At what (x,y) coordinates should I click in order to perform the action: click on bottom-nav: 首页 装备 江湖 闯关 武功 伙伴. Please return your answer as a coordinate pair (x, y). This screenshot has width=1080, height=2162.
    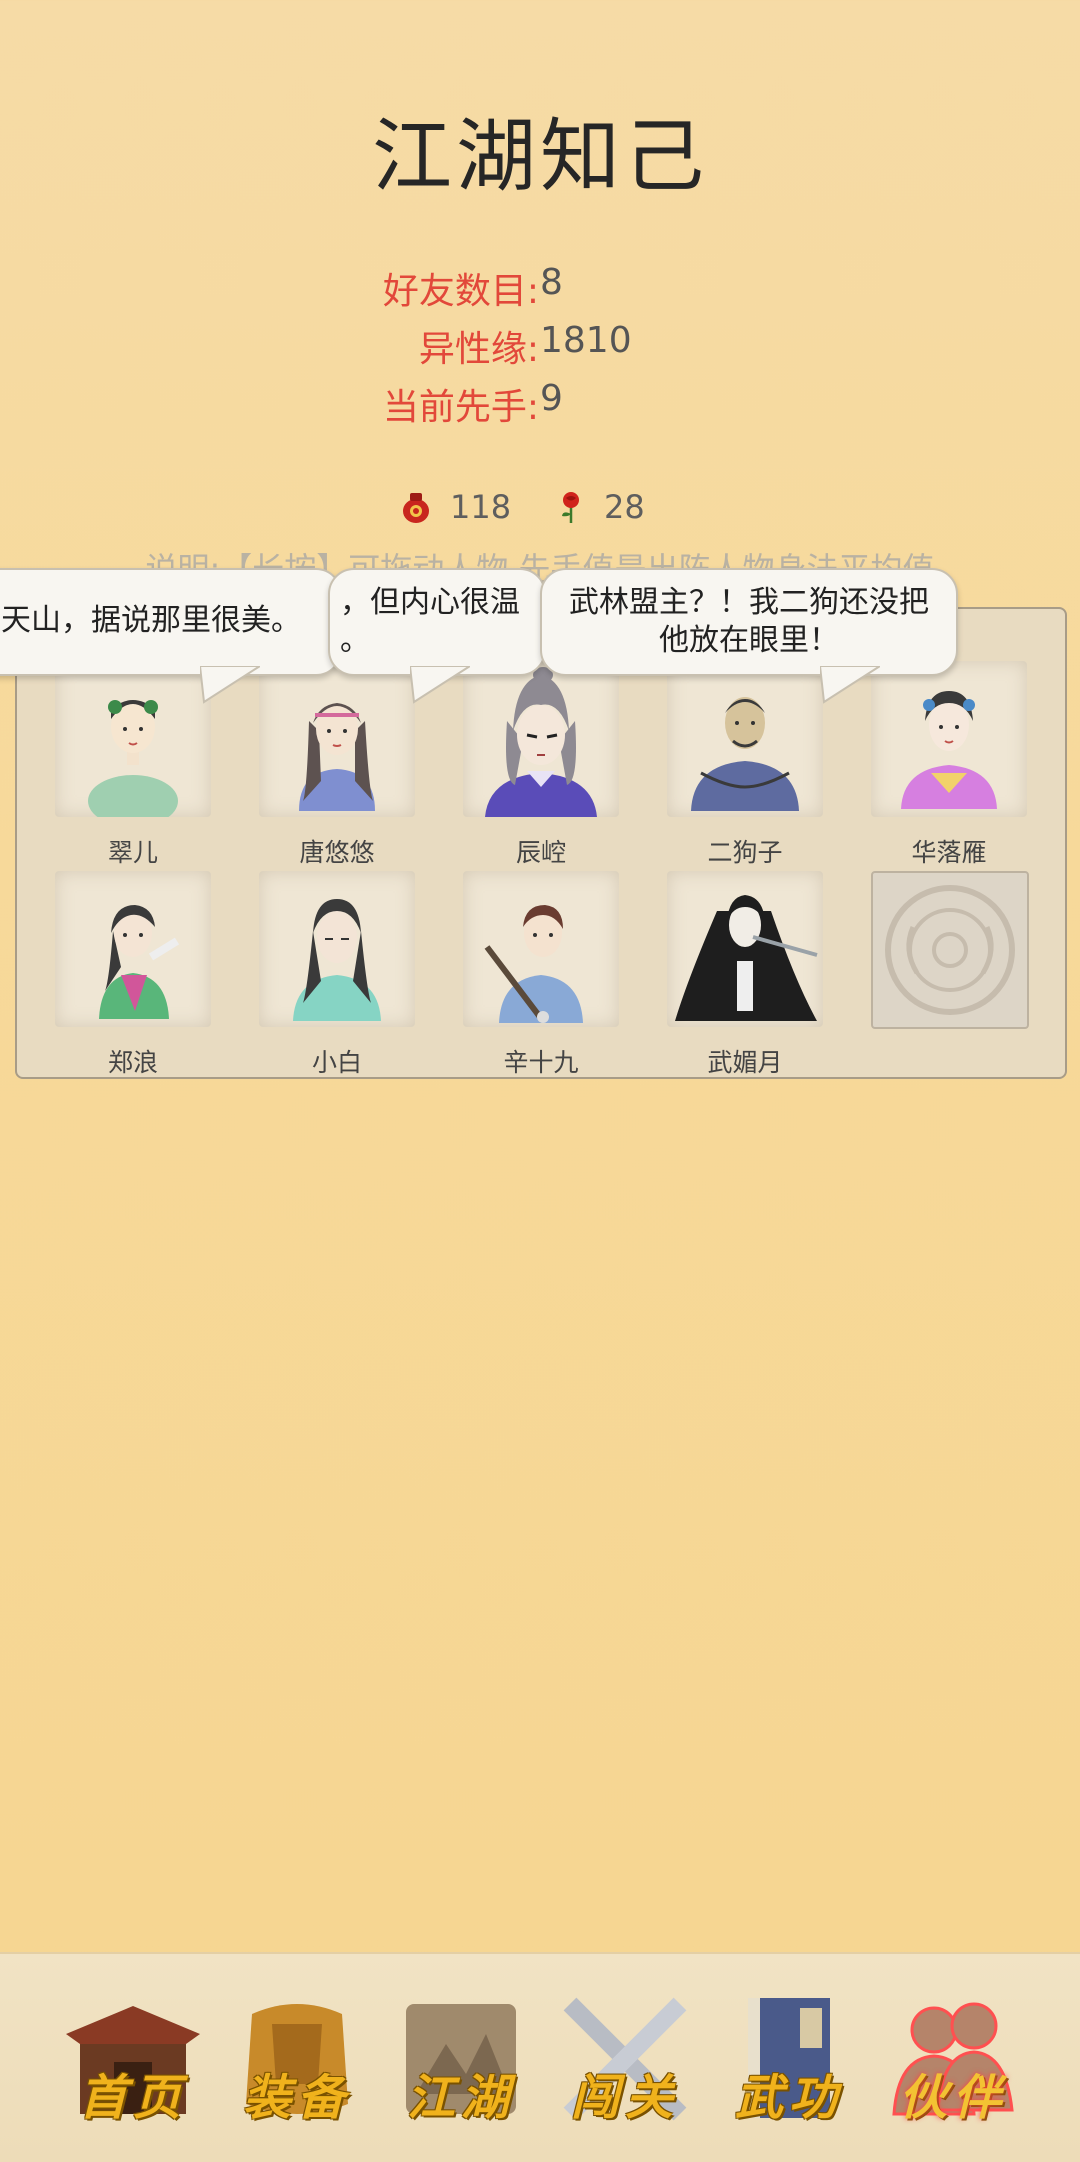
    Looking at the image, I should click on (540, 2057).